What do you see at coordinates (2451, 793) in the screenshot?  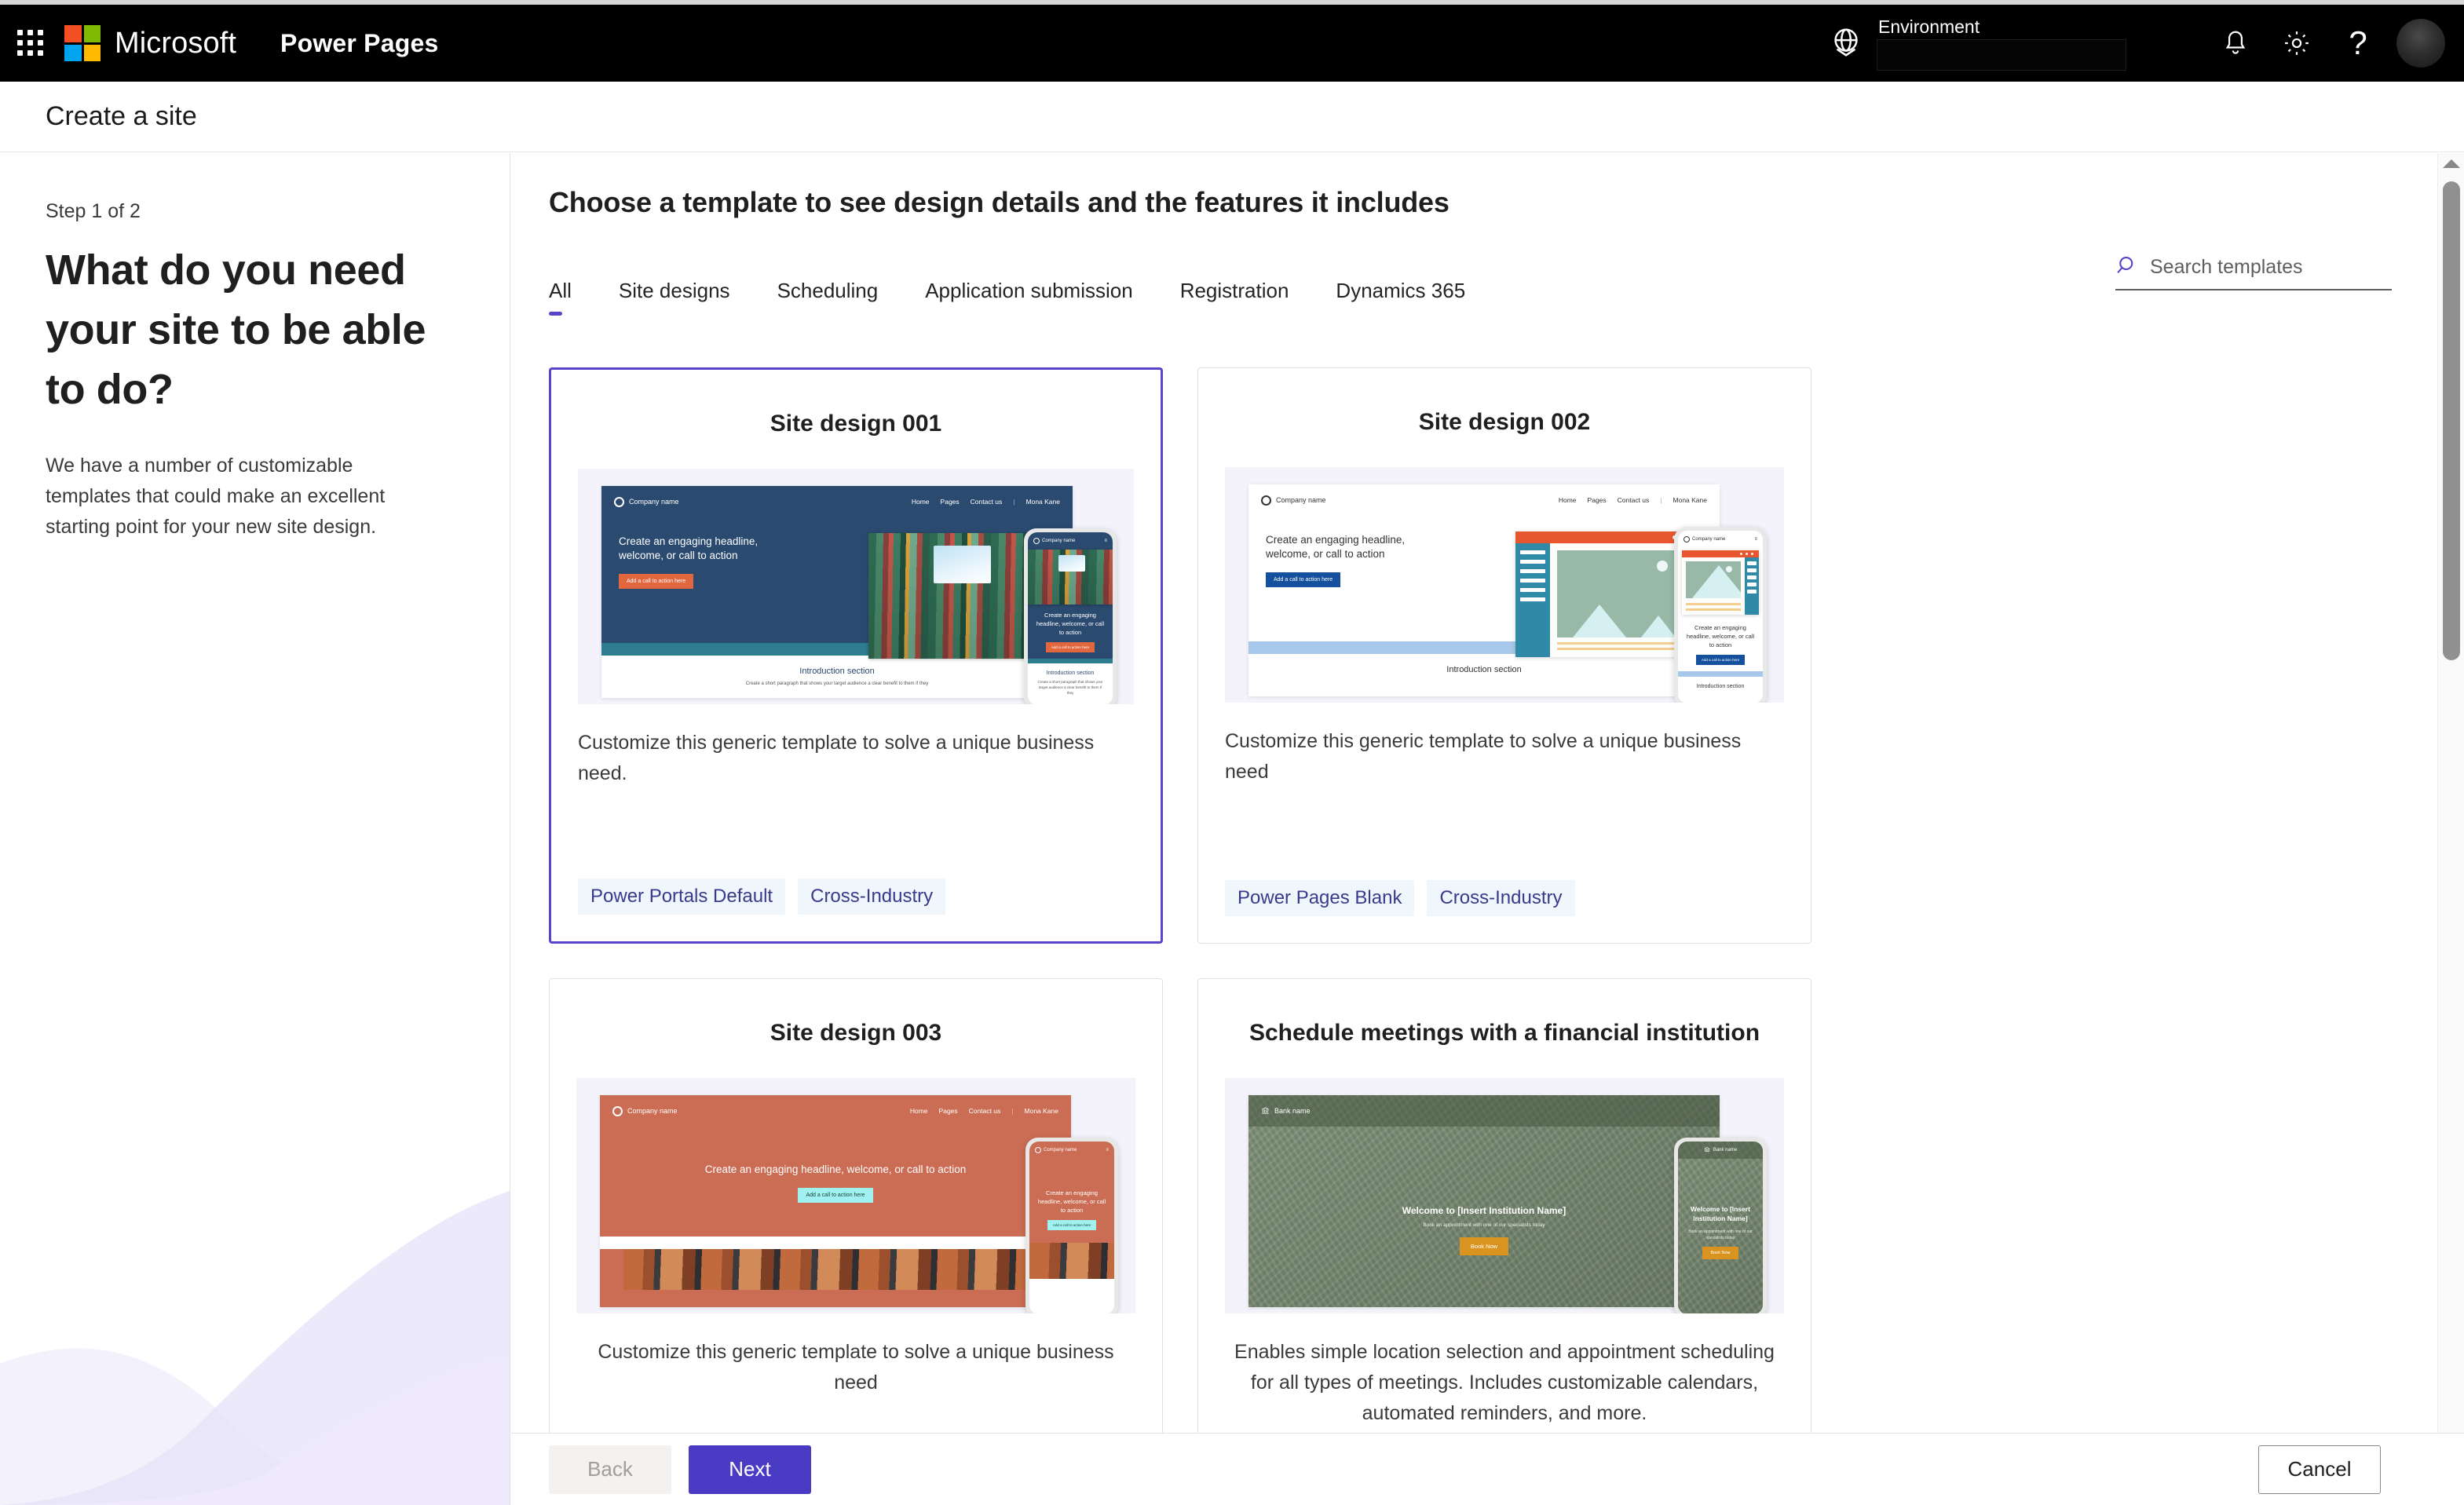 I see `vertical-scrollbar` at bounding box center [2451, 793].